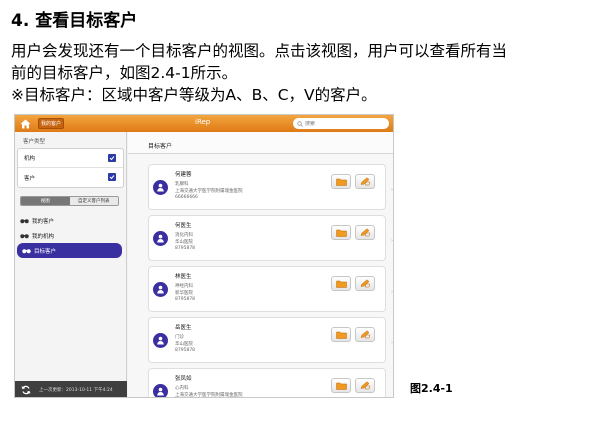 The image size is (603, 423). What do you see at coordinates (270, 289) in the screenshot?
I see `list-item: 林医生 神经内科 新华医院 8795878 ›` at bounding box center [270, 289].